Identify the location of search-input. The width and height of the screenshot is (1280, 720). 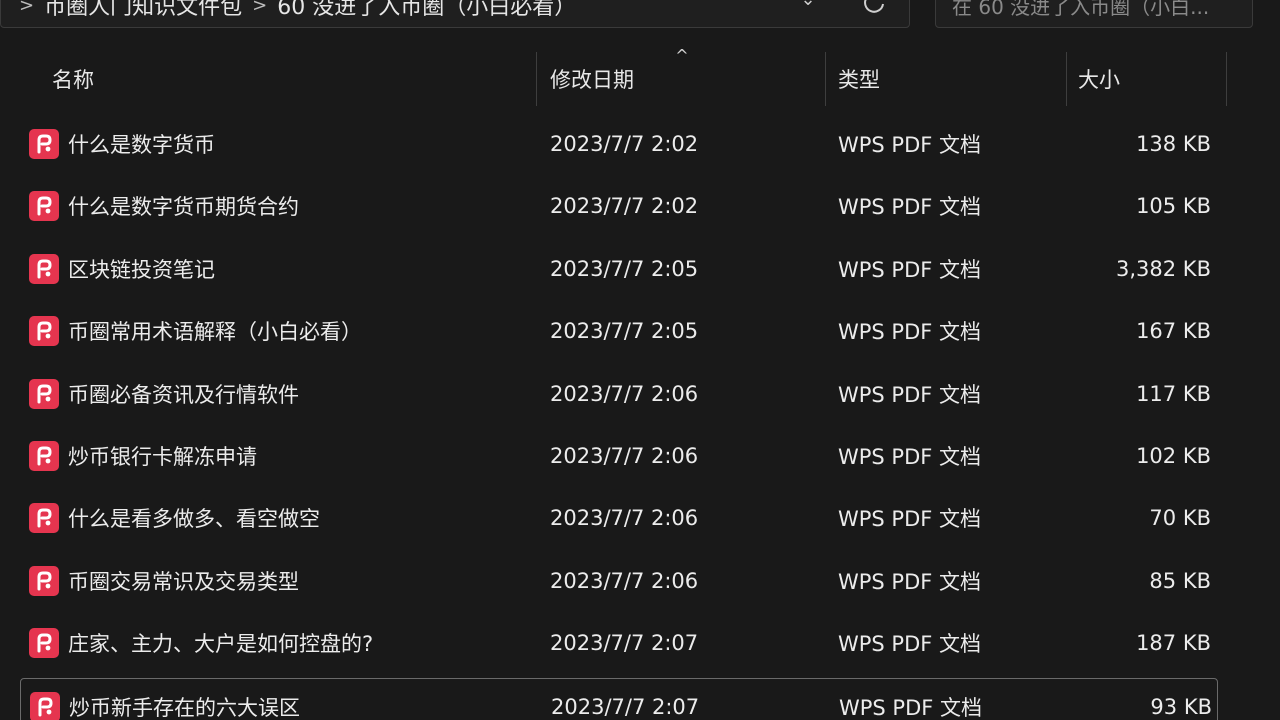
(1097, 11).